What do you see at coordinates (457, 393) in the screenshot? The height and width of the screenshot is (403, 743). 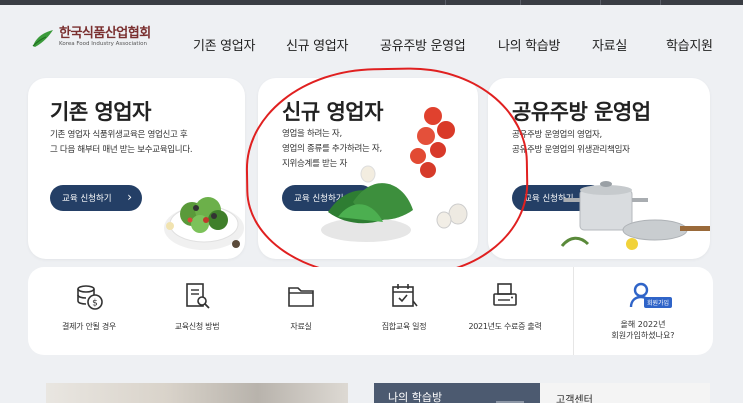 I see `my-study-room-panel: 나의 학습방` at bounding box center [457, 393].